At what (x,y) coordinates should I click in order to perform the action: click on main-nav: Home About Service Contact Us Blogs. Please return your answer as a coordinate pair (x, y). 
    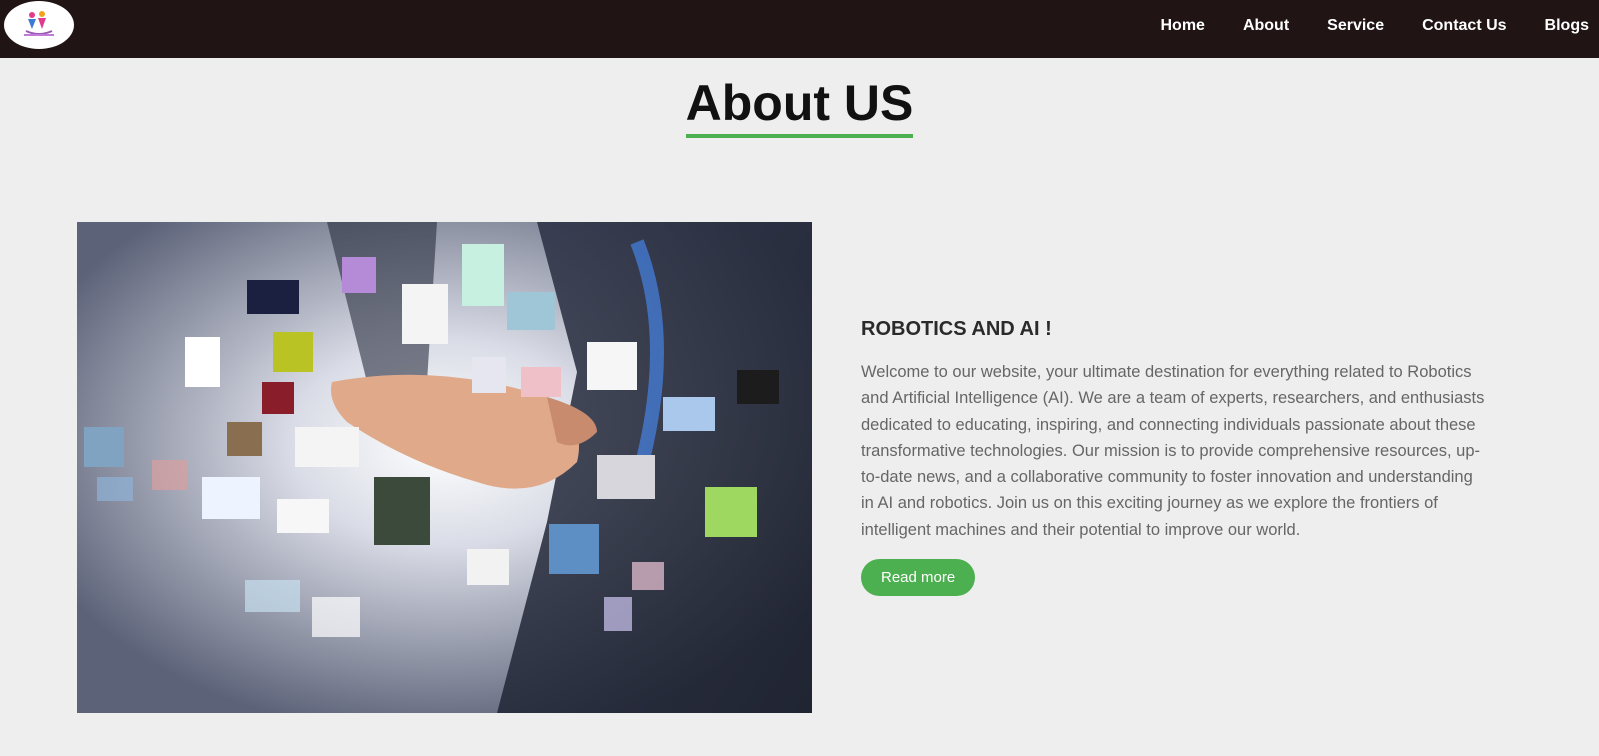
    Looking at the image, I should click on (1356, 26).